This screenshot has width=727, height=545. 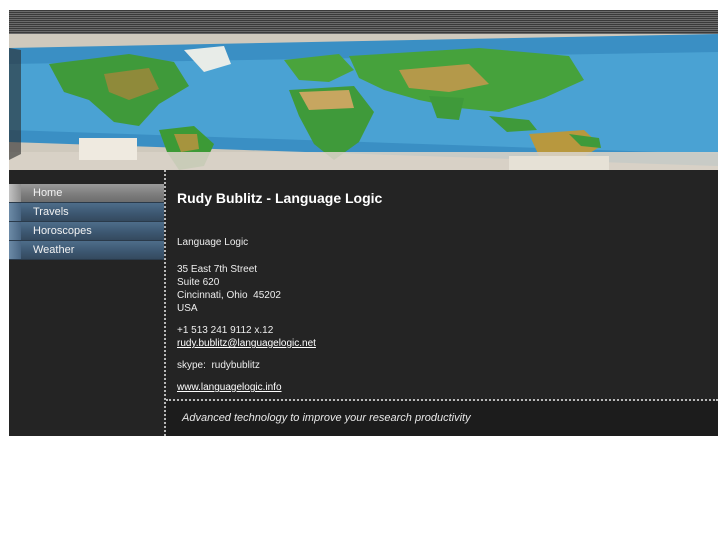 What do you see at coordinates (213, 242) in the screenshot?
I see `company-name: Language Logic` at bounding box center [213, 242].